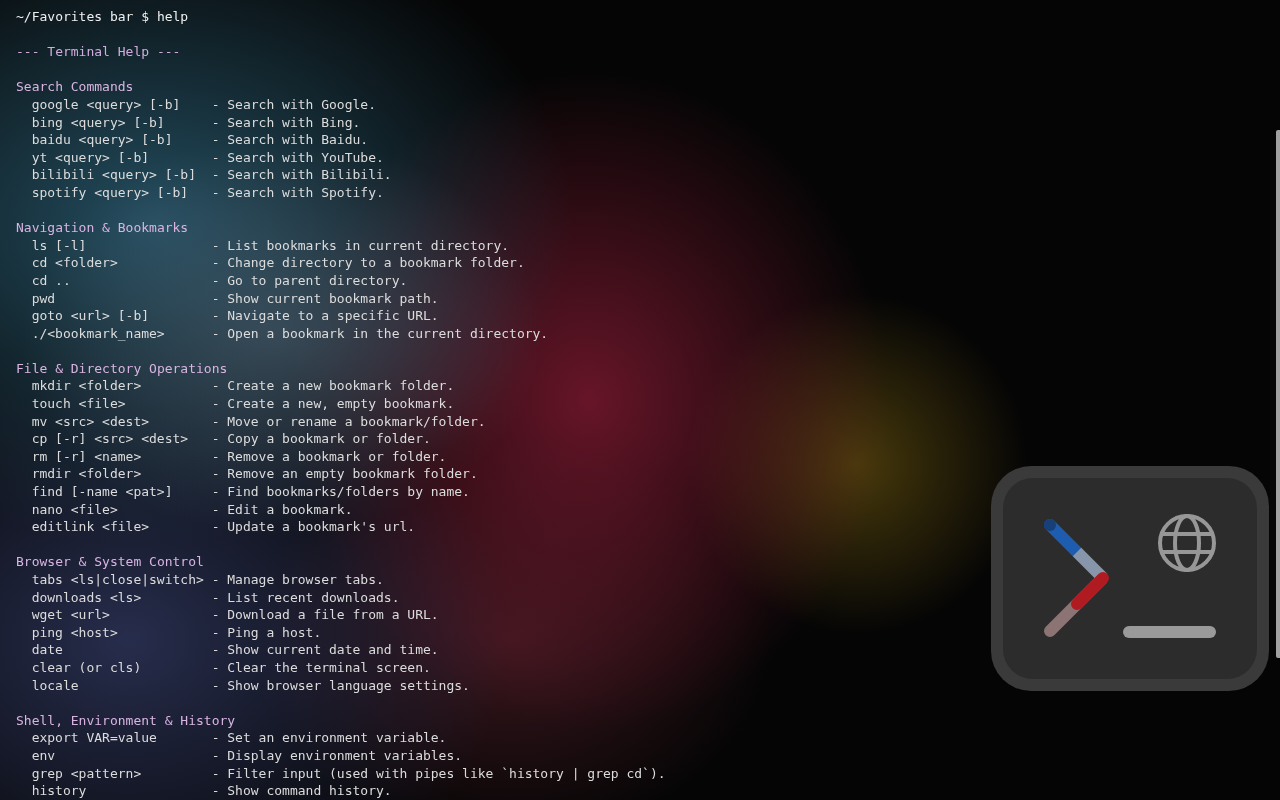 The height and width of the screenshot is (800, 1280). What do you see at coordinates (117, 580) in the screenshot?
I see `command-text: tabs <ls|close|switch>` at bounding box center [117, 580].